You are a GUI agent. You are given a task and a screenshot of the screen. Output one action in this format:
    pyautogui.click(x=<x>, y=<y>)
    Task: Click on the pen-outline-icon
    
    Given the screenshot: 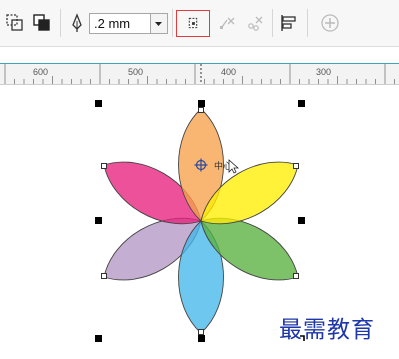 What is the action you would take?
    pyautogui.click(x=77, y=23)
    